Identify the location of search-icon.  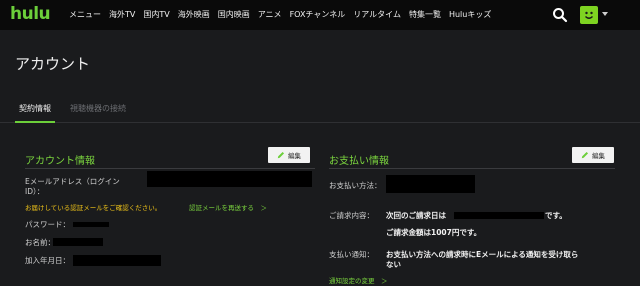
(560, 15).